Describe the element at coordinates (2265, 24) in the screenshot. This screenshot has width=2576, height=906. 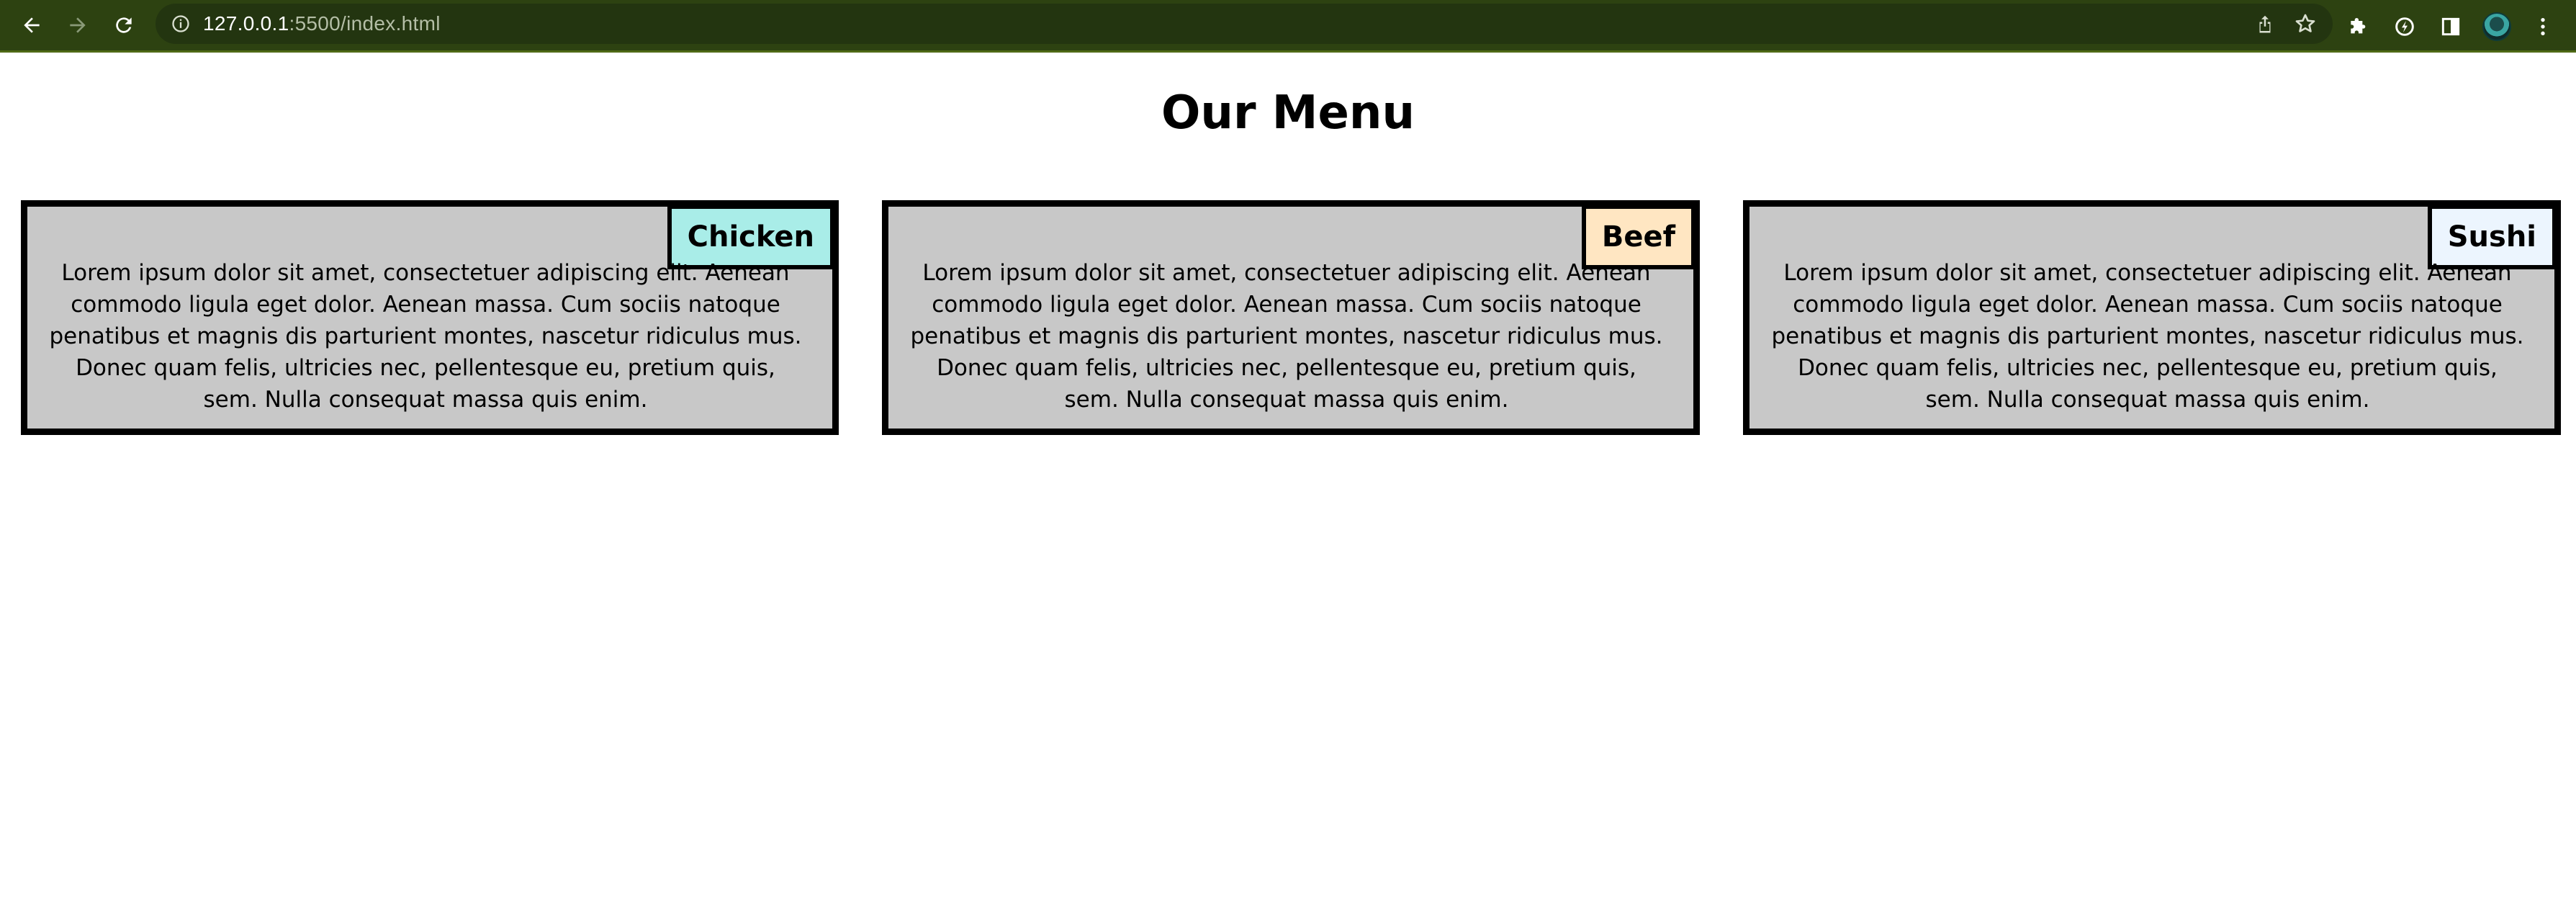
I see `share-icon` at that location.